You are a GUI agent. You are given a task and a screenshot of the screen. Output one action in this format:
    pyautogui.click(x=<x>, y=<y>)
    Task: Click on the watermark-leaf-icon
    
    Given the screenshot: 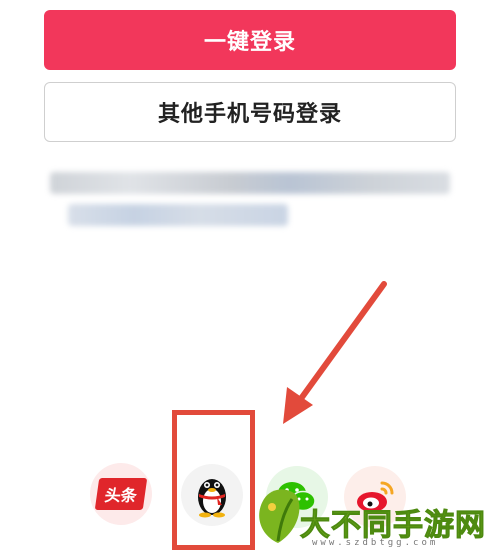 What is the action you would take?
    pyautogui.click(x=279, y=516)
    